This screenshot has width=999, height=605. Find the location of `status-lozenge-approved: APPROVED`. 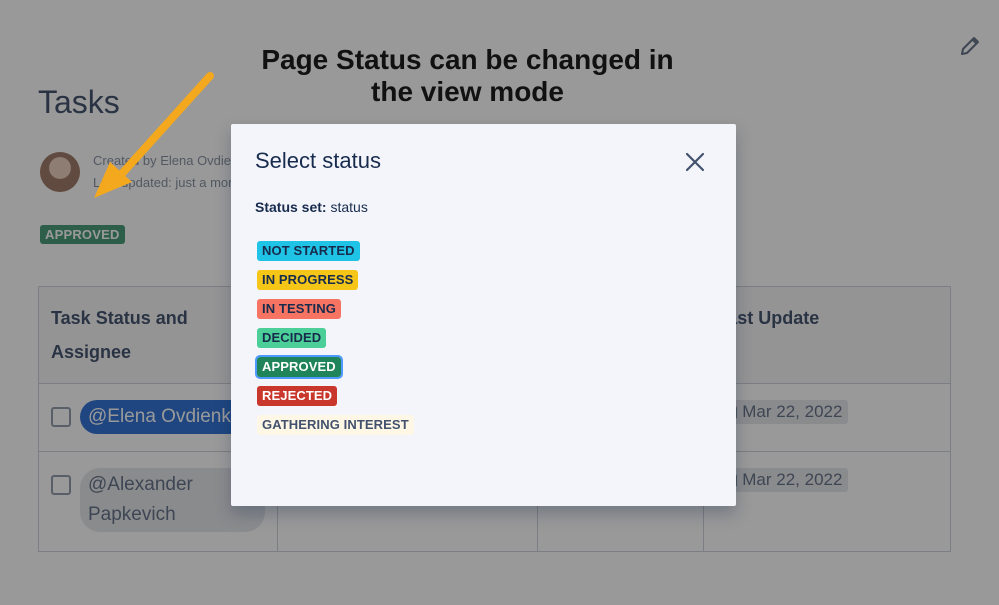

status-lozenge-approved: APPROVED is located at coordinates (299, 366).